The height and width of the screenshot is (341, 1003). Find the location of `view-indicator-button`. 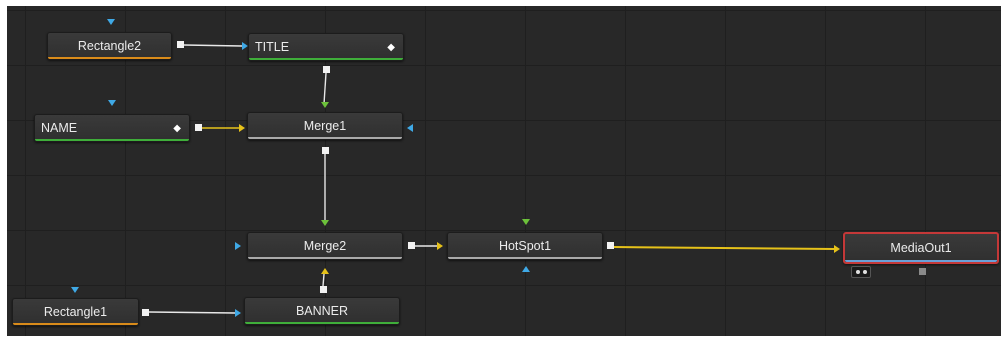

view-indicator-button is located at coordinates (861, 272).